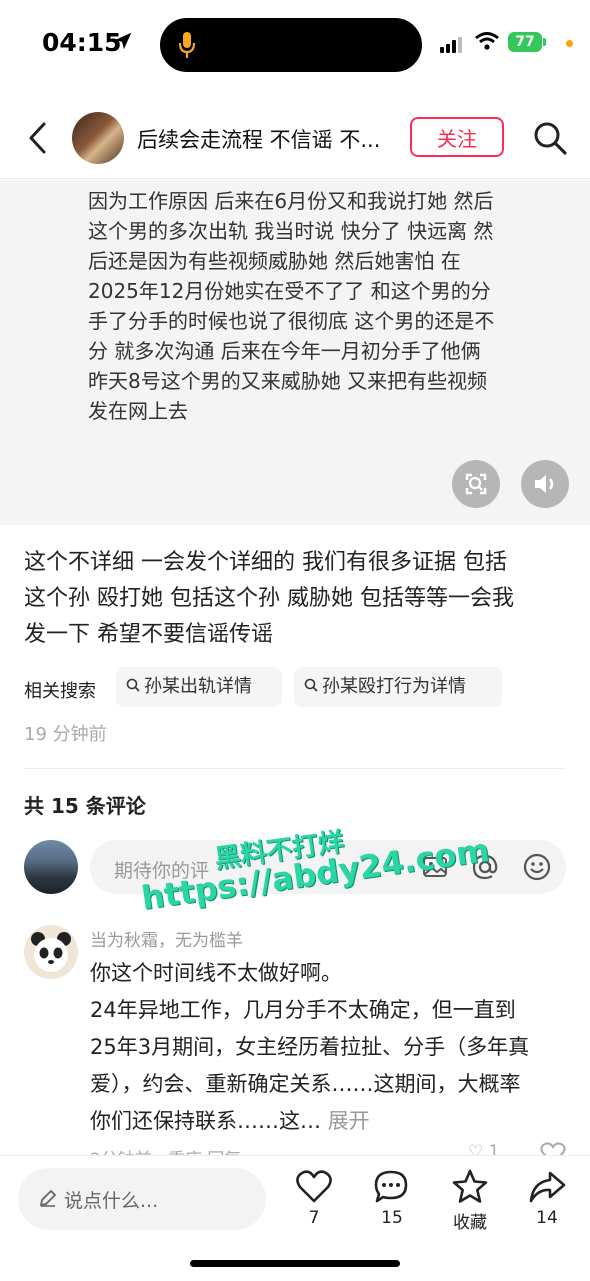 Image resolution: width=590 pixels, height=1281 pixels. I want to click on expand-link: 展开, so click(349, 1121).